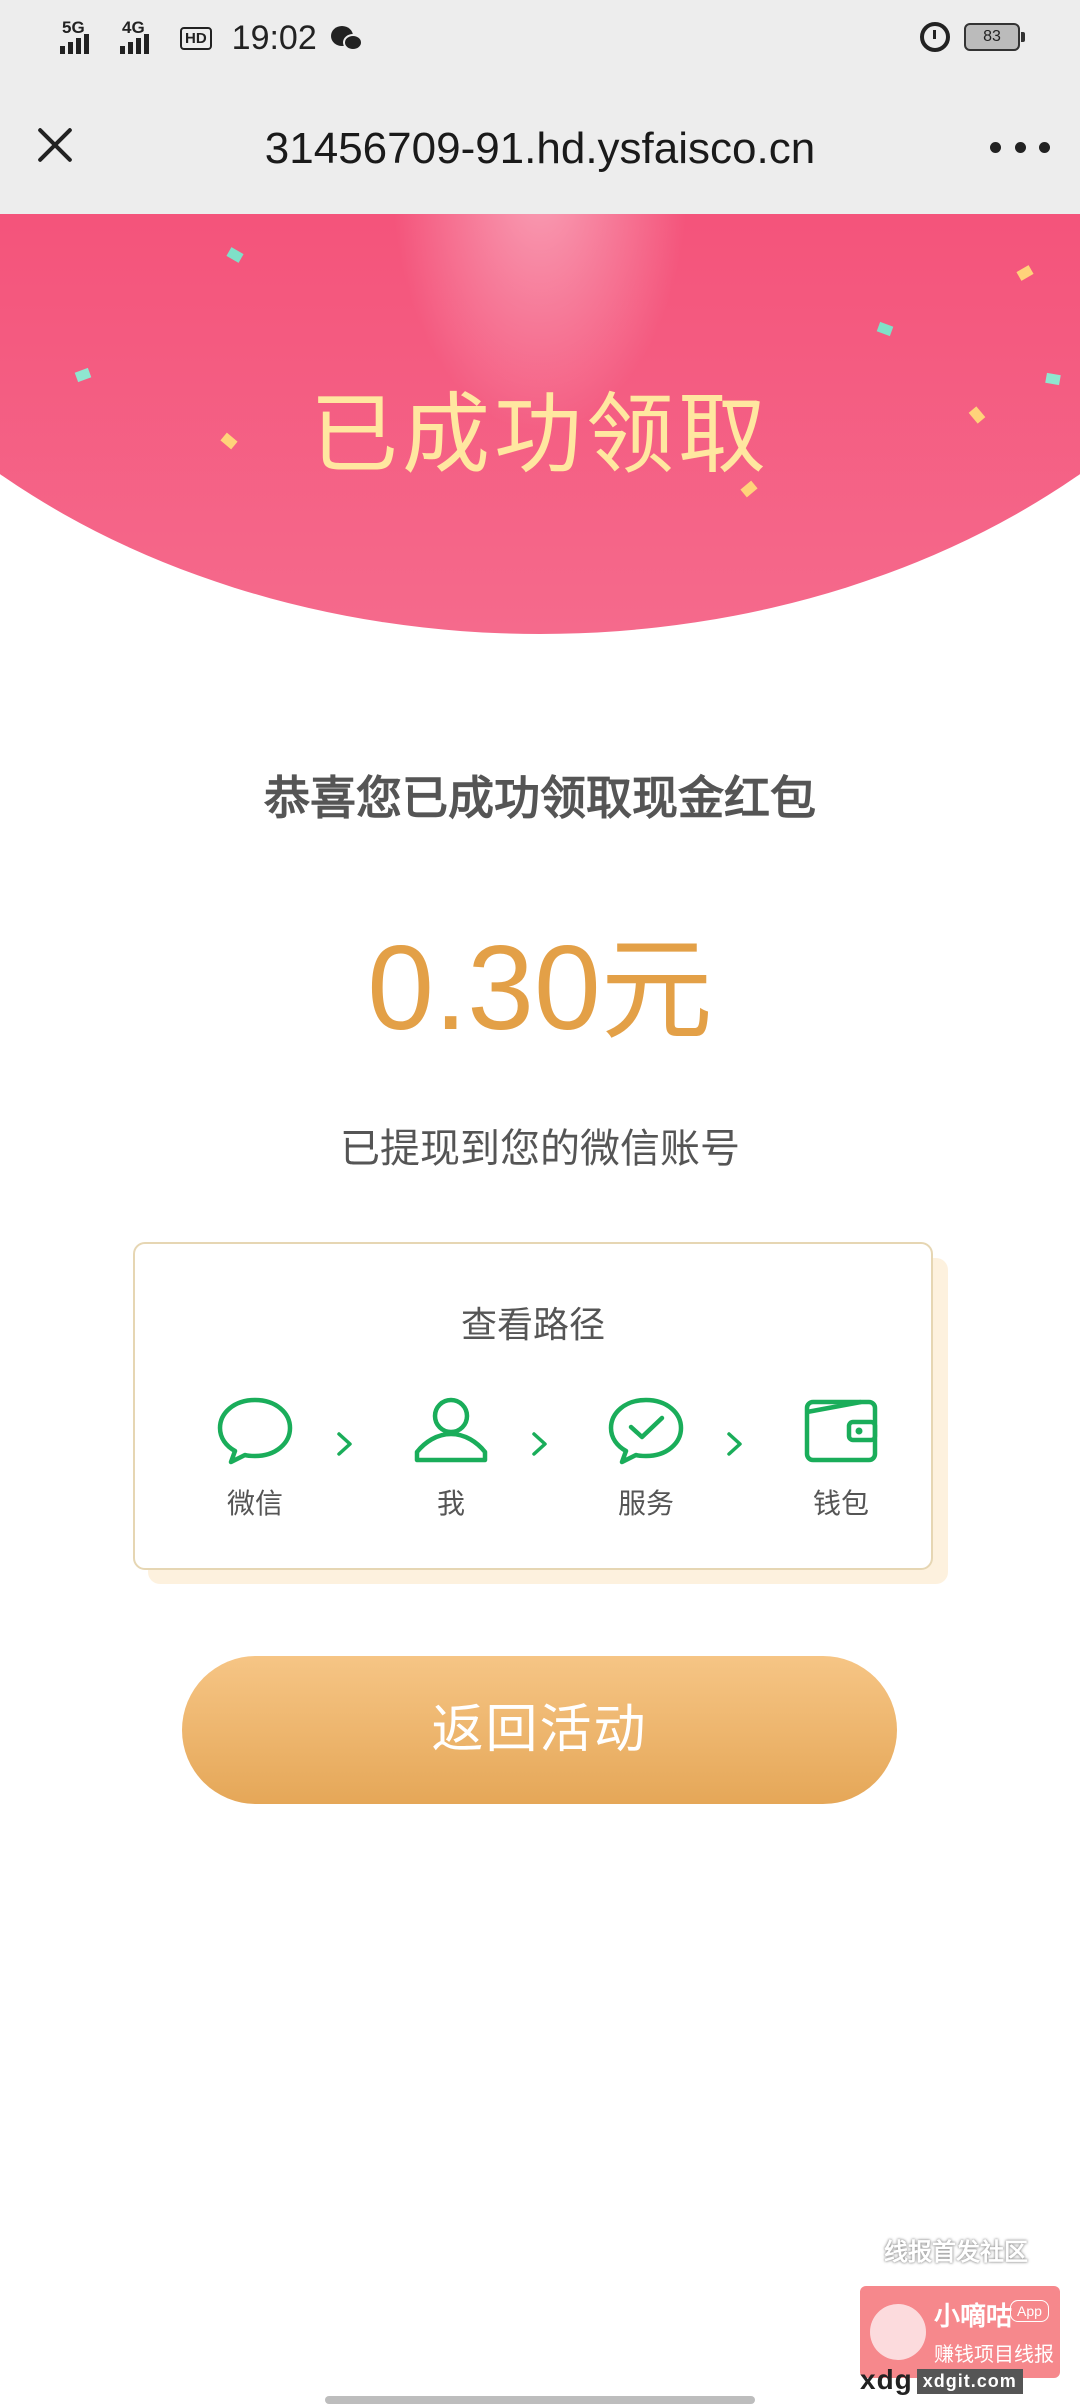 This screenshot has height=2408, width=1080. What do you see at coordinates (347, 38) in the screenshot?
I see `wechat-notification-icon` at bounding box center [347, 38].